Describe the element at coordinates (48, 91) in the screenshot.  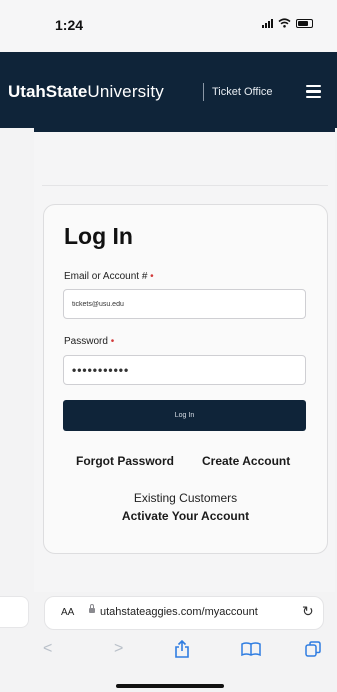
I see `brand-name-bold: UtahState` at that location.